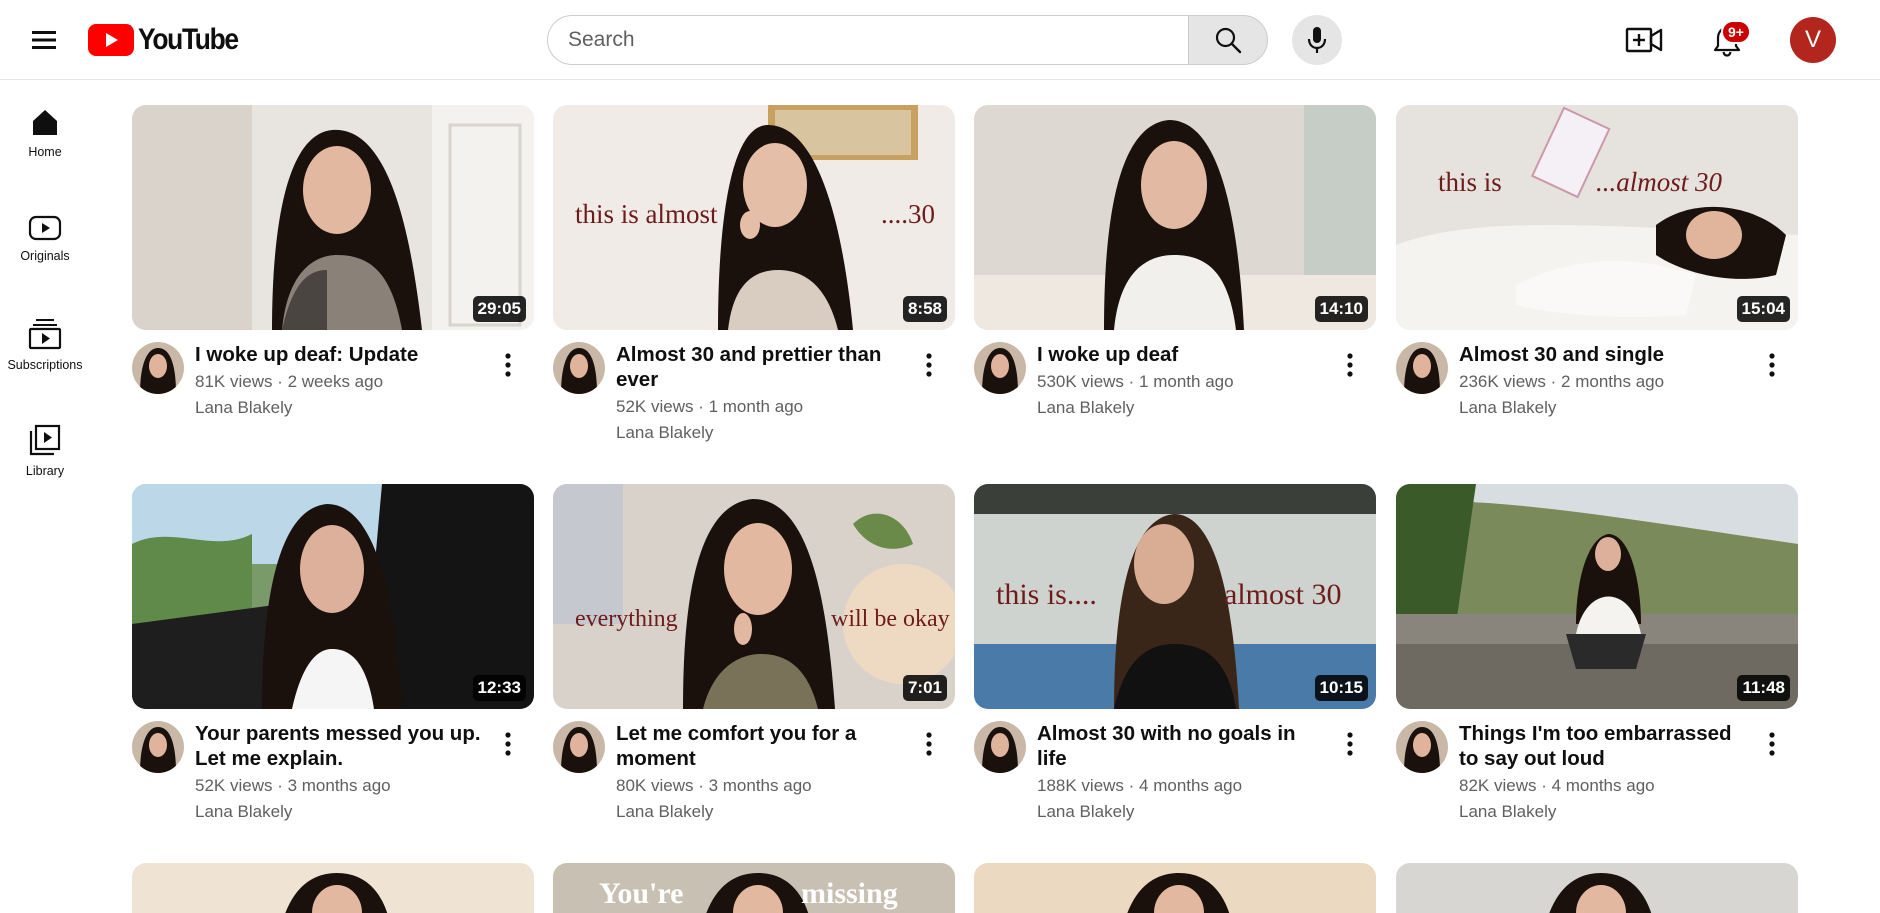  I want to click on video-duration: 14:10, so click(1341, 309).